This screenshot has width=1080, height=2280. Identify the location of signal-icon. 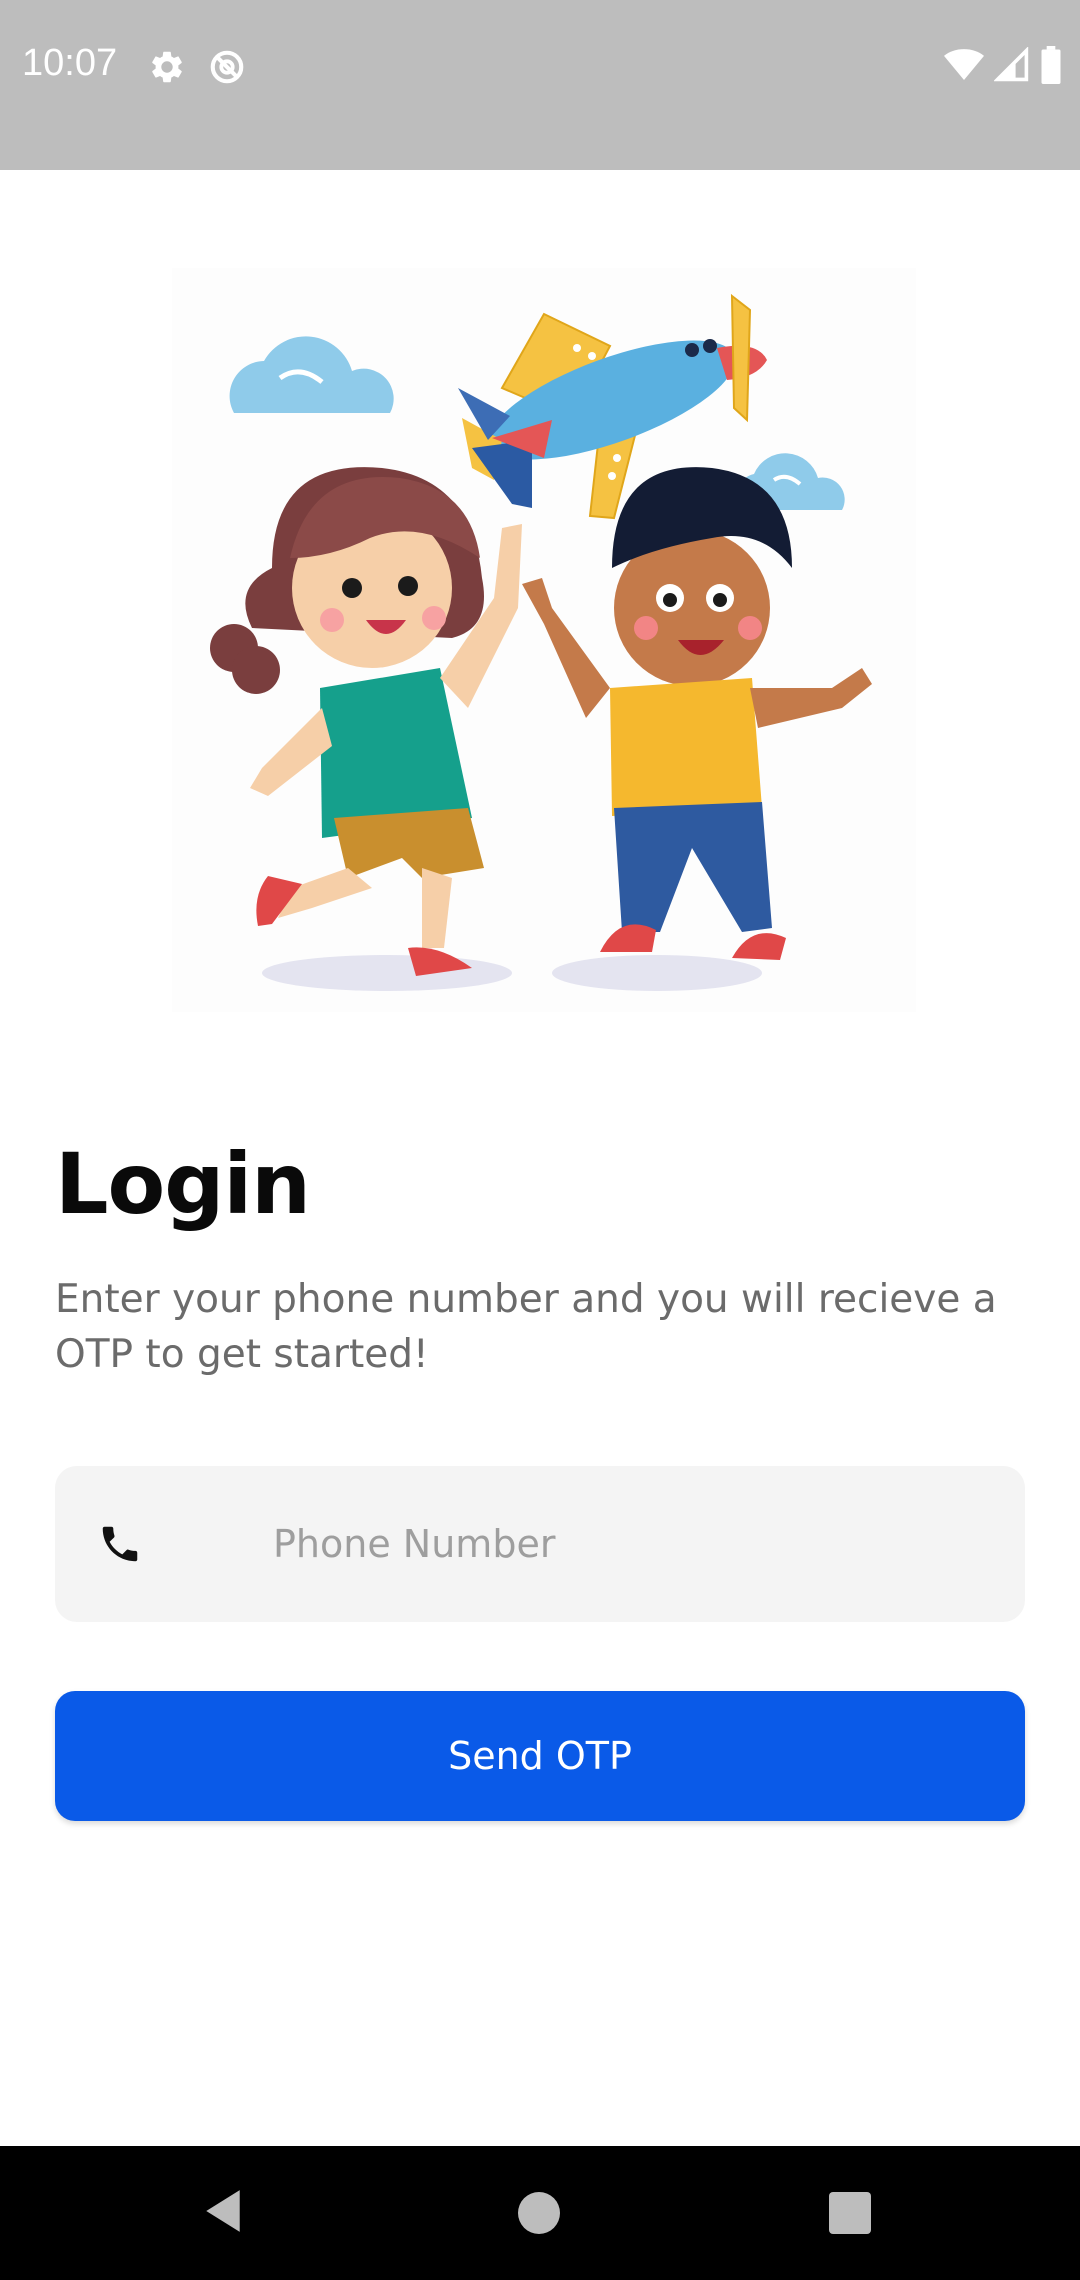
(1011, 67).